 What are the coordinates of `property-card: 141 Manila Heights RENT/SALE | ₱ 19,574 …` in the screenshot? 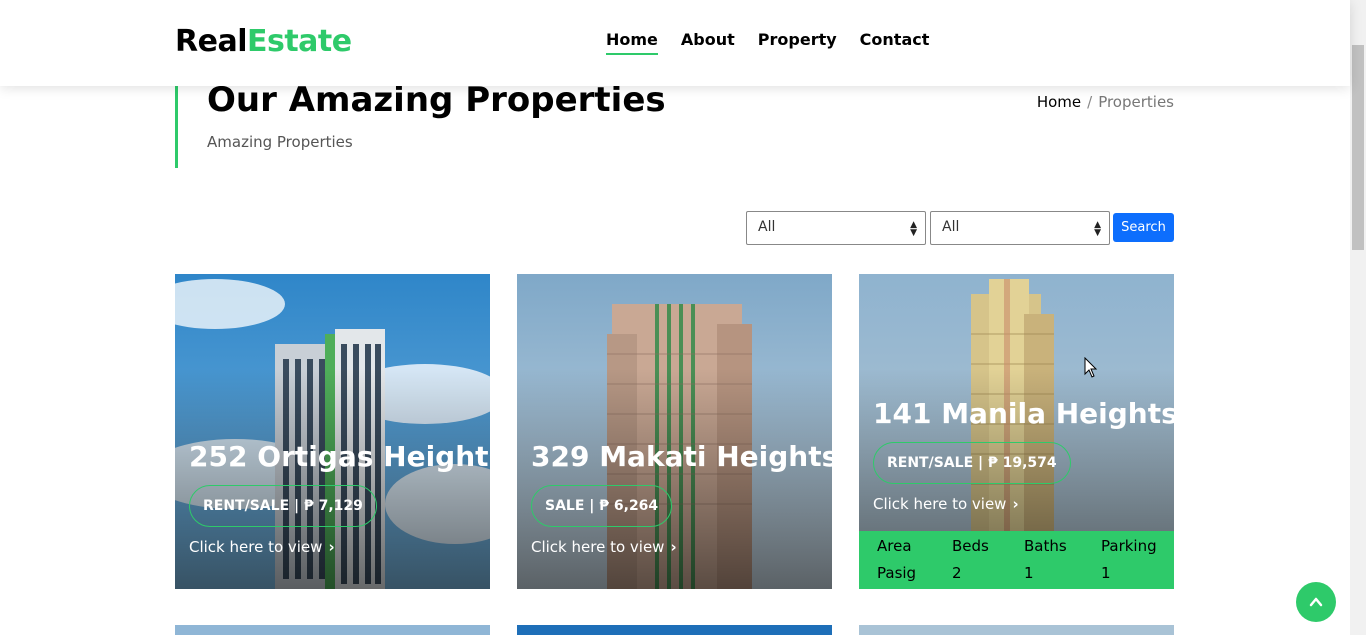 It's located at (1016, 431).